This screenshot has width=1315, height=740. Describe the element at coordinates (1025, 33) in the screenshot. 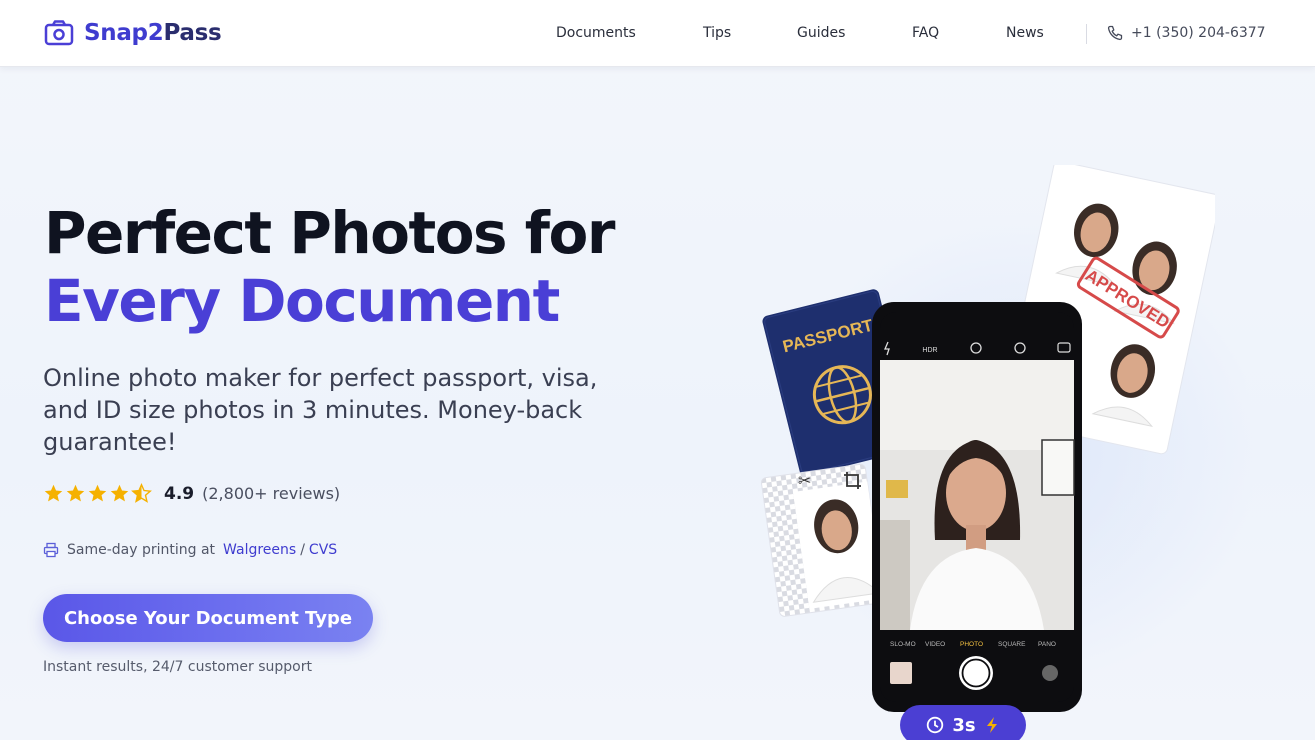

I see `nav-news: News` at that location.